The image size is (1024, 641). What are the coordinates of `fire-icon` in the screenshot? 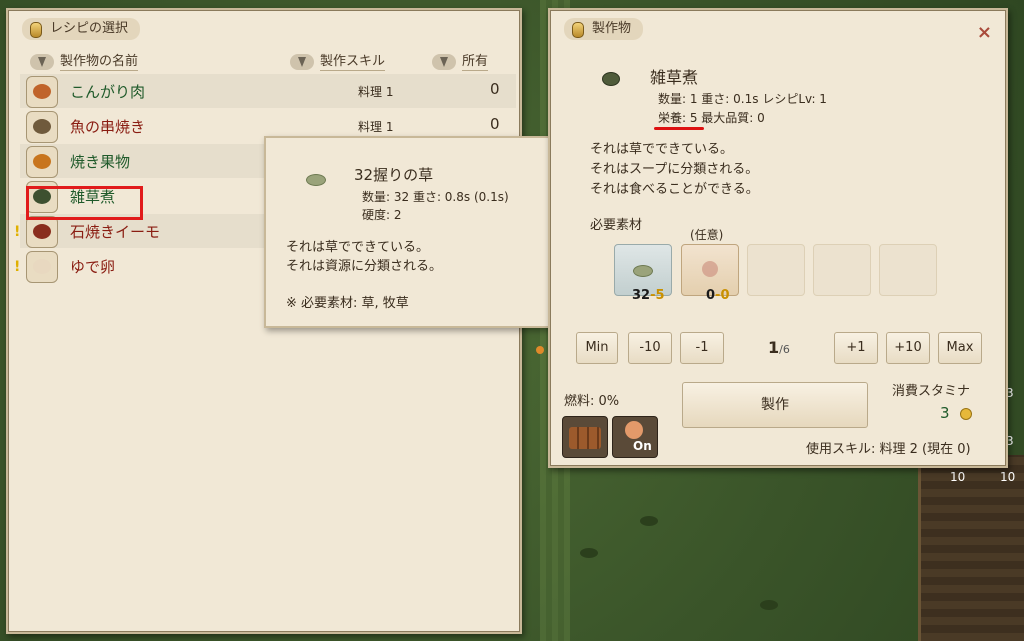 It's located at (634, 430).